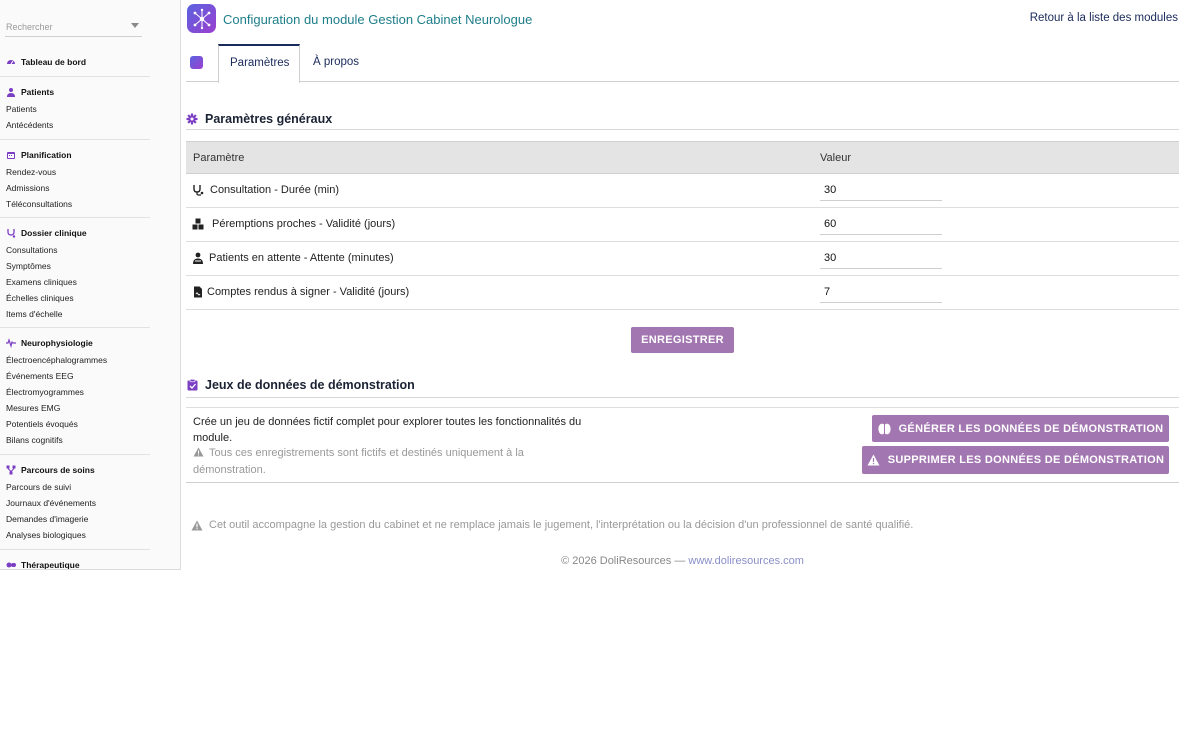 This screenshot has height=743, width=1200. Describe the element at coordinates (1031, 428) in the screenshot. I see `generate-demo-data-label: GÉNÉRER LES DONNÉES DE DÉMONSTRATION` at that location.